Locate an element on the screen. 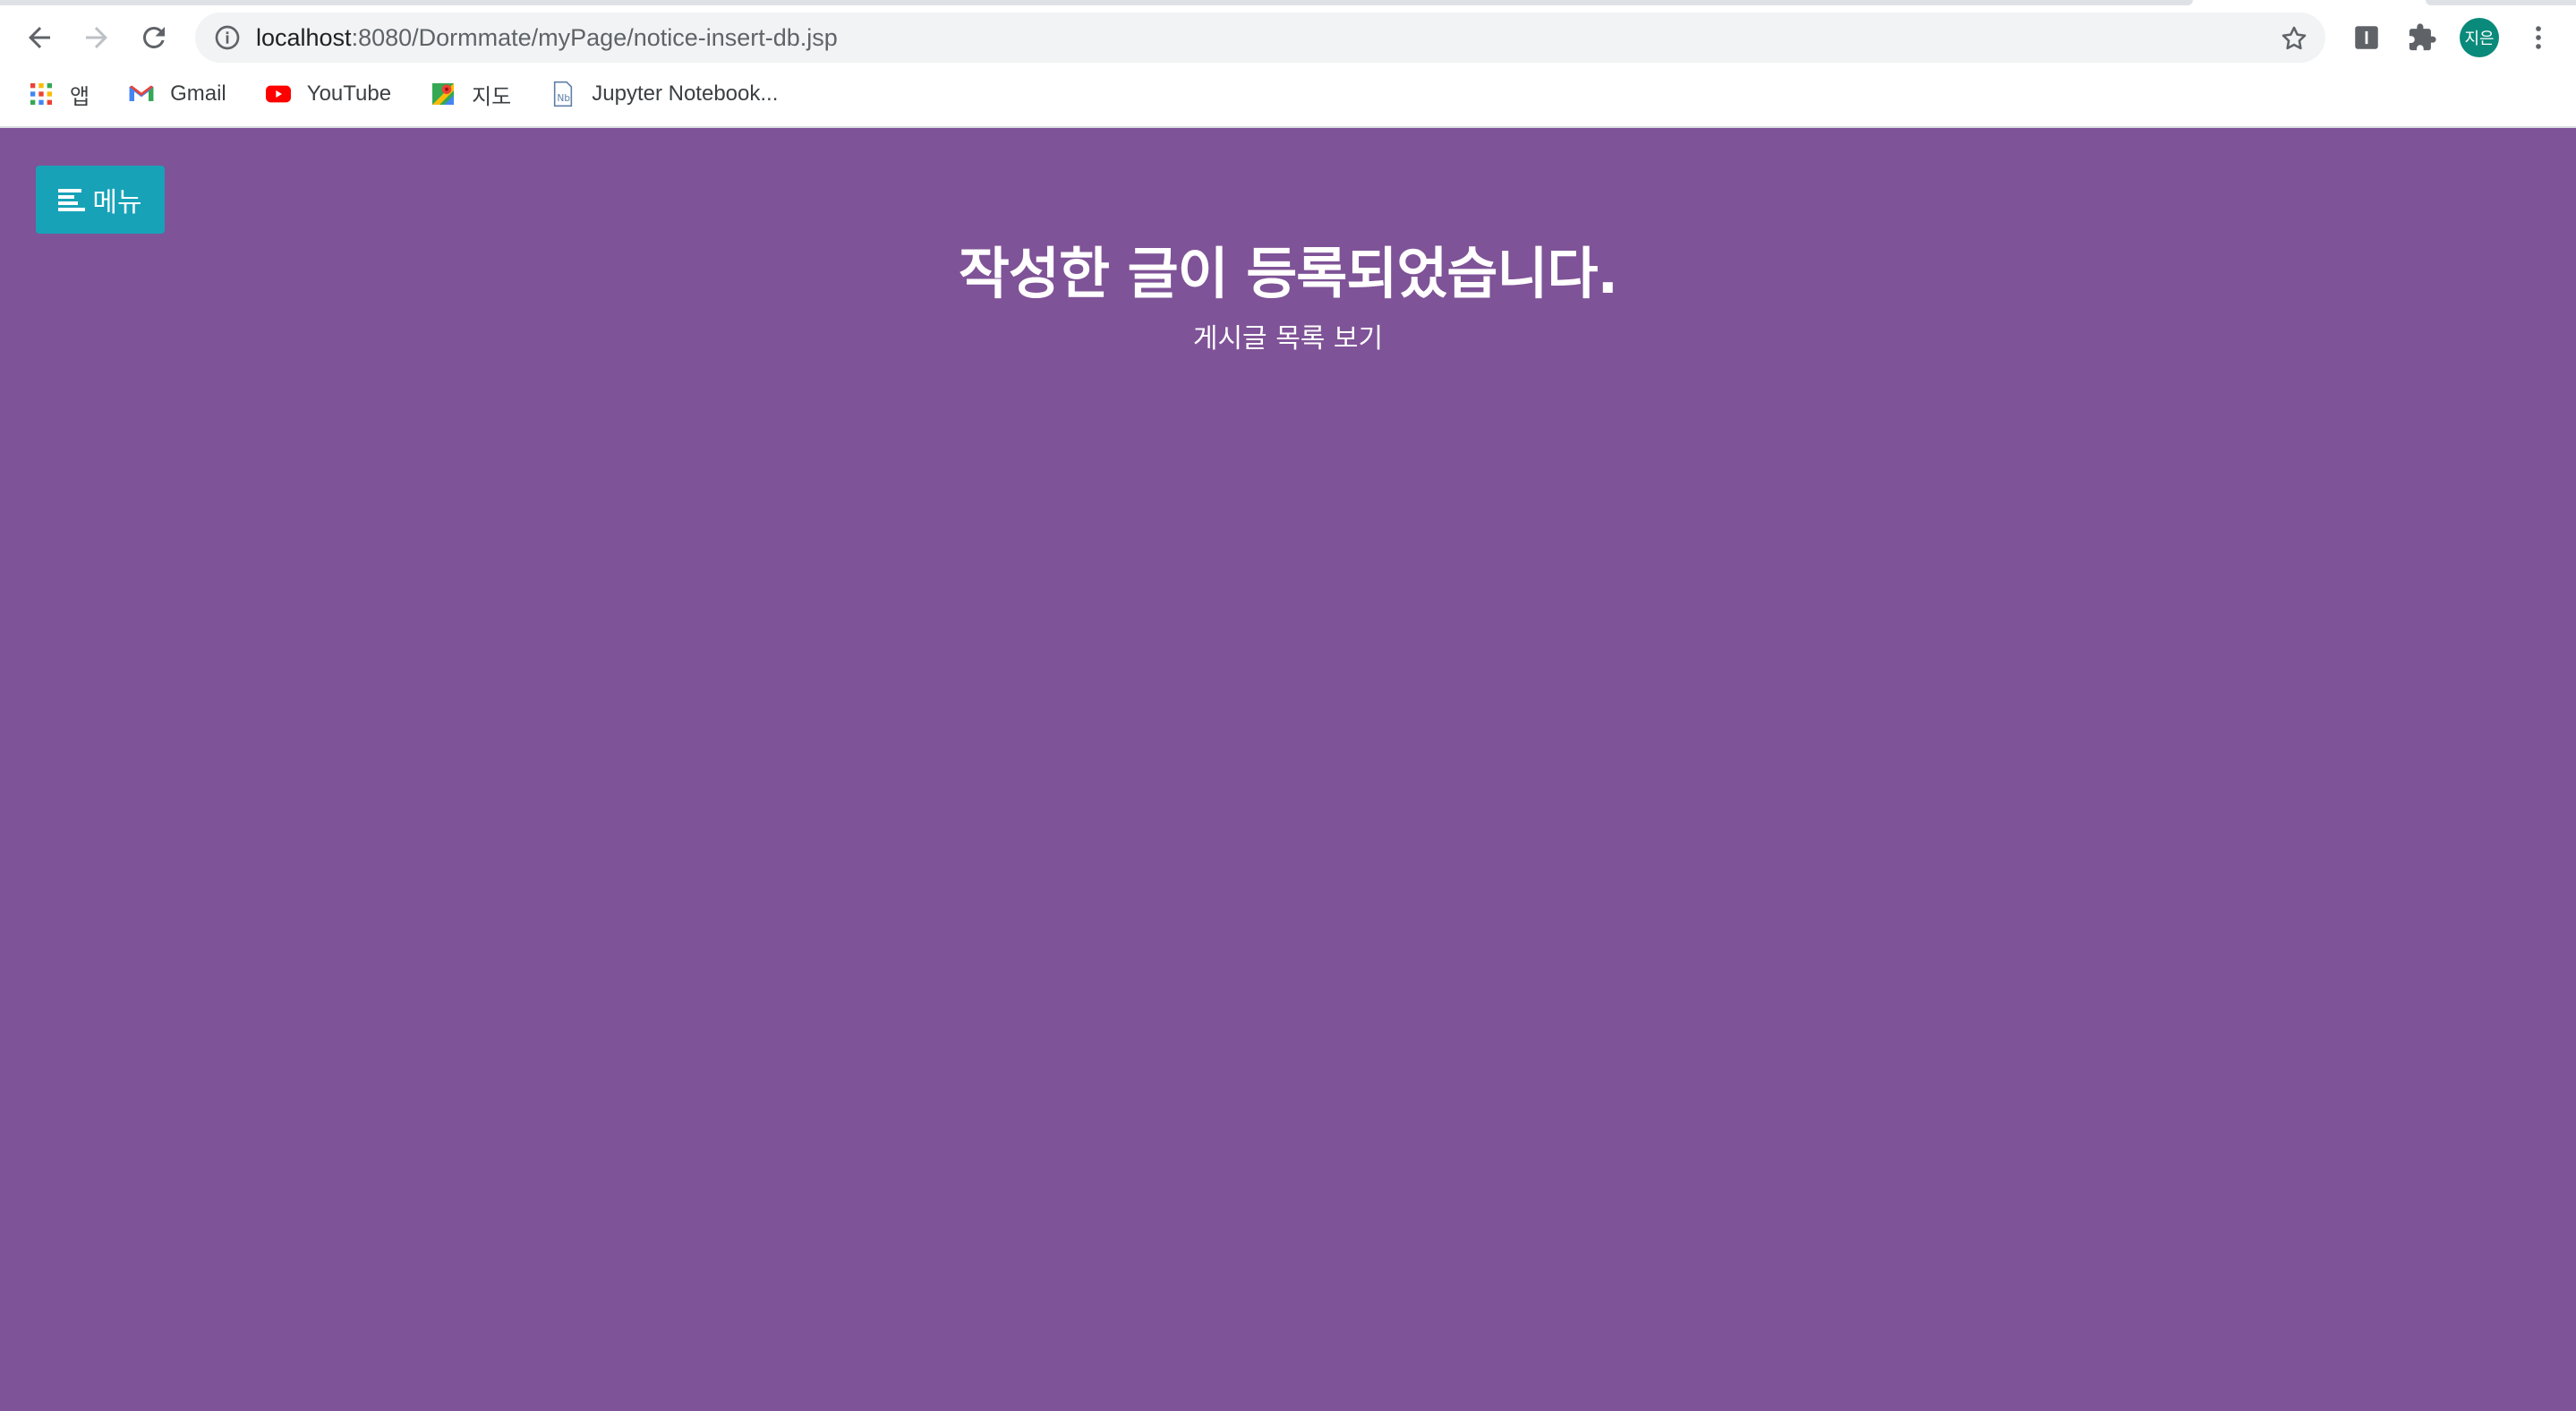 This screenshot has width=2576, height=1411. post-list-link-row: 게시글 목록 보기 is located at coordinates (1288, 335).